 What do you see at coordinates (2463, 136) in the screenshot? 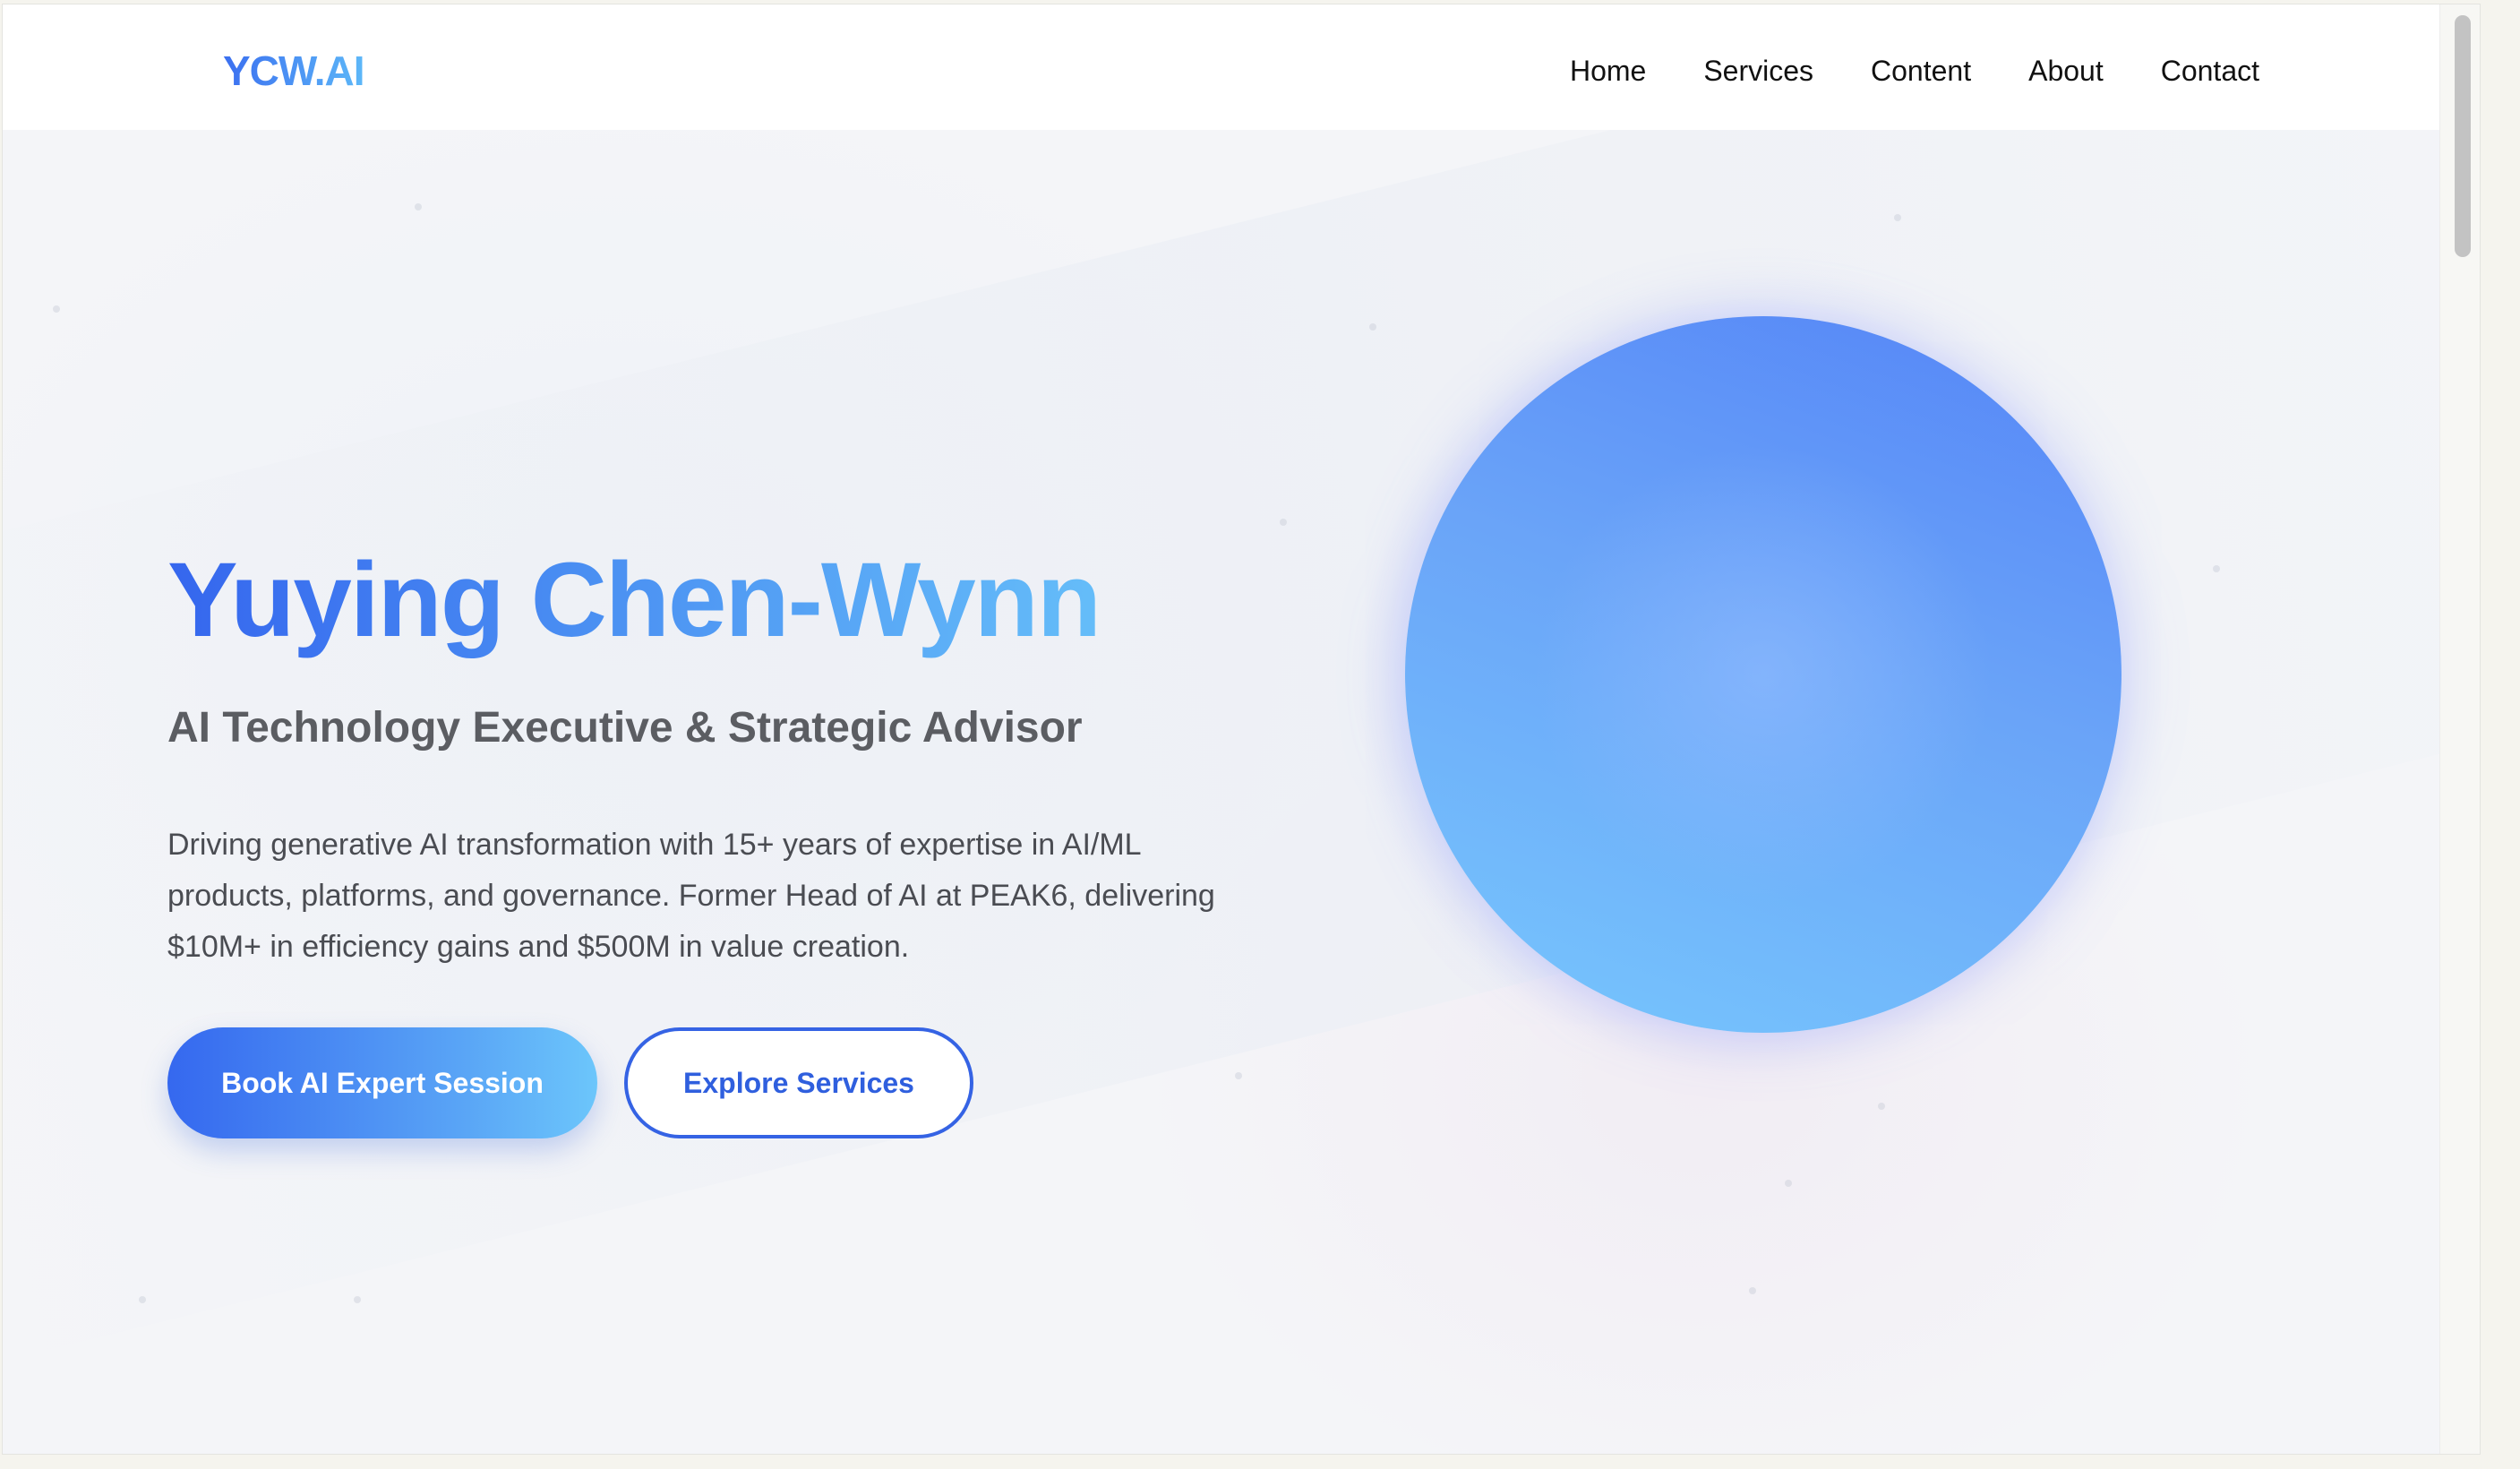
I see `scrollbar-thumb` at bounding box center [2463, 136].